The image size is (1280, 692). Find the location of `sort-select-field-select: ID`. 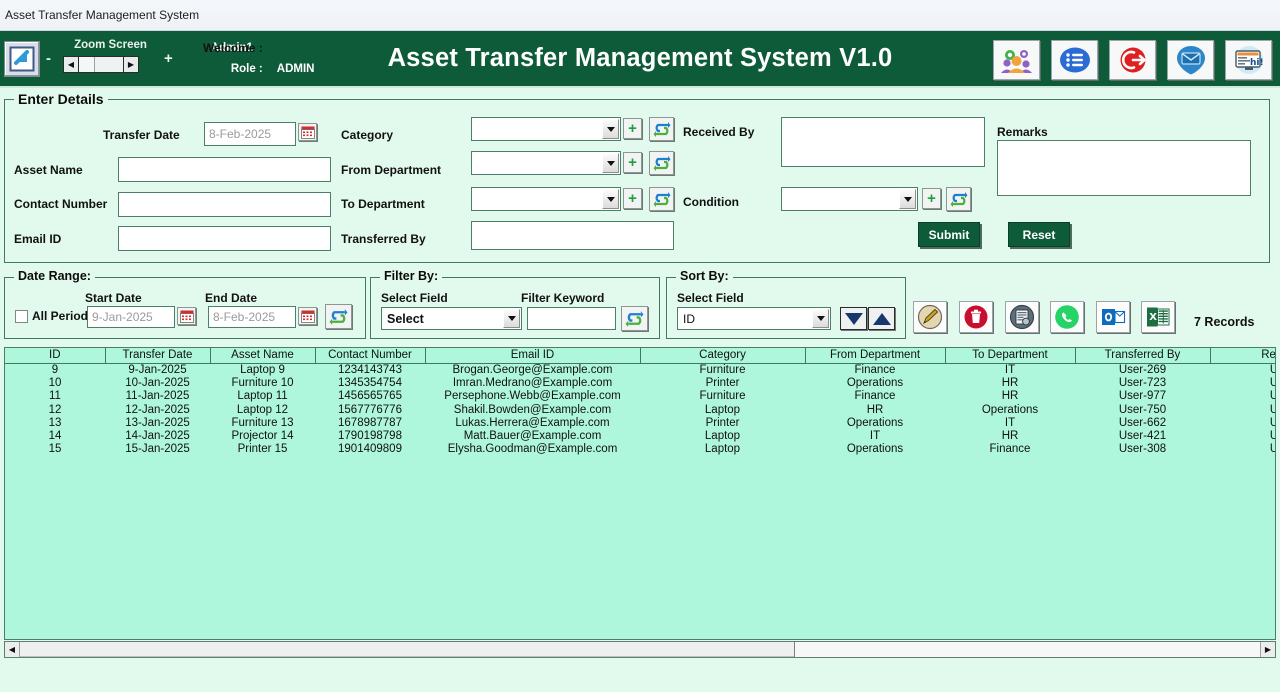

sort-select-field-select: ID is located at coordinates (754, 318).